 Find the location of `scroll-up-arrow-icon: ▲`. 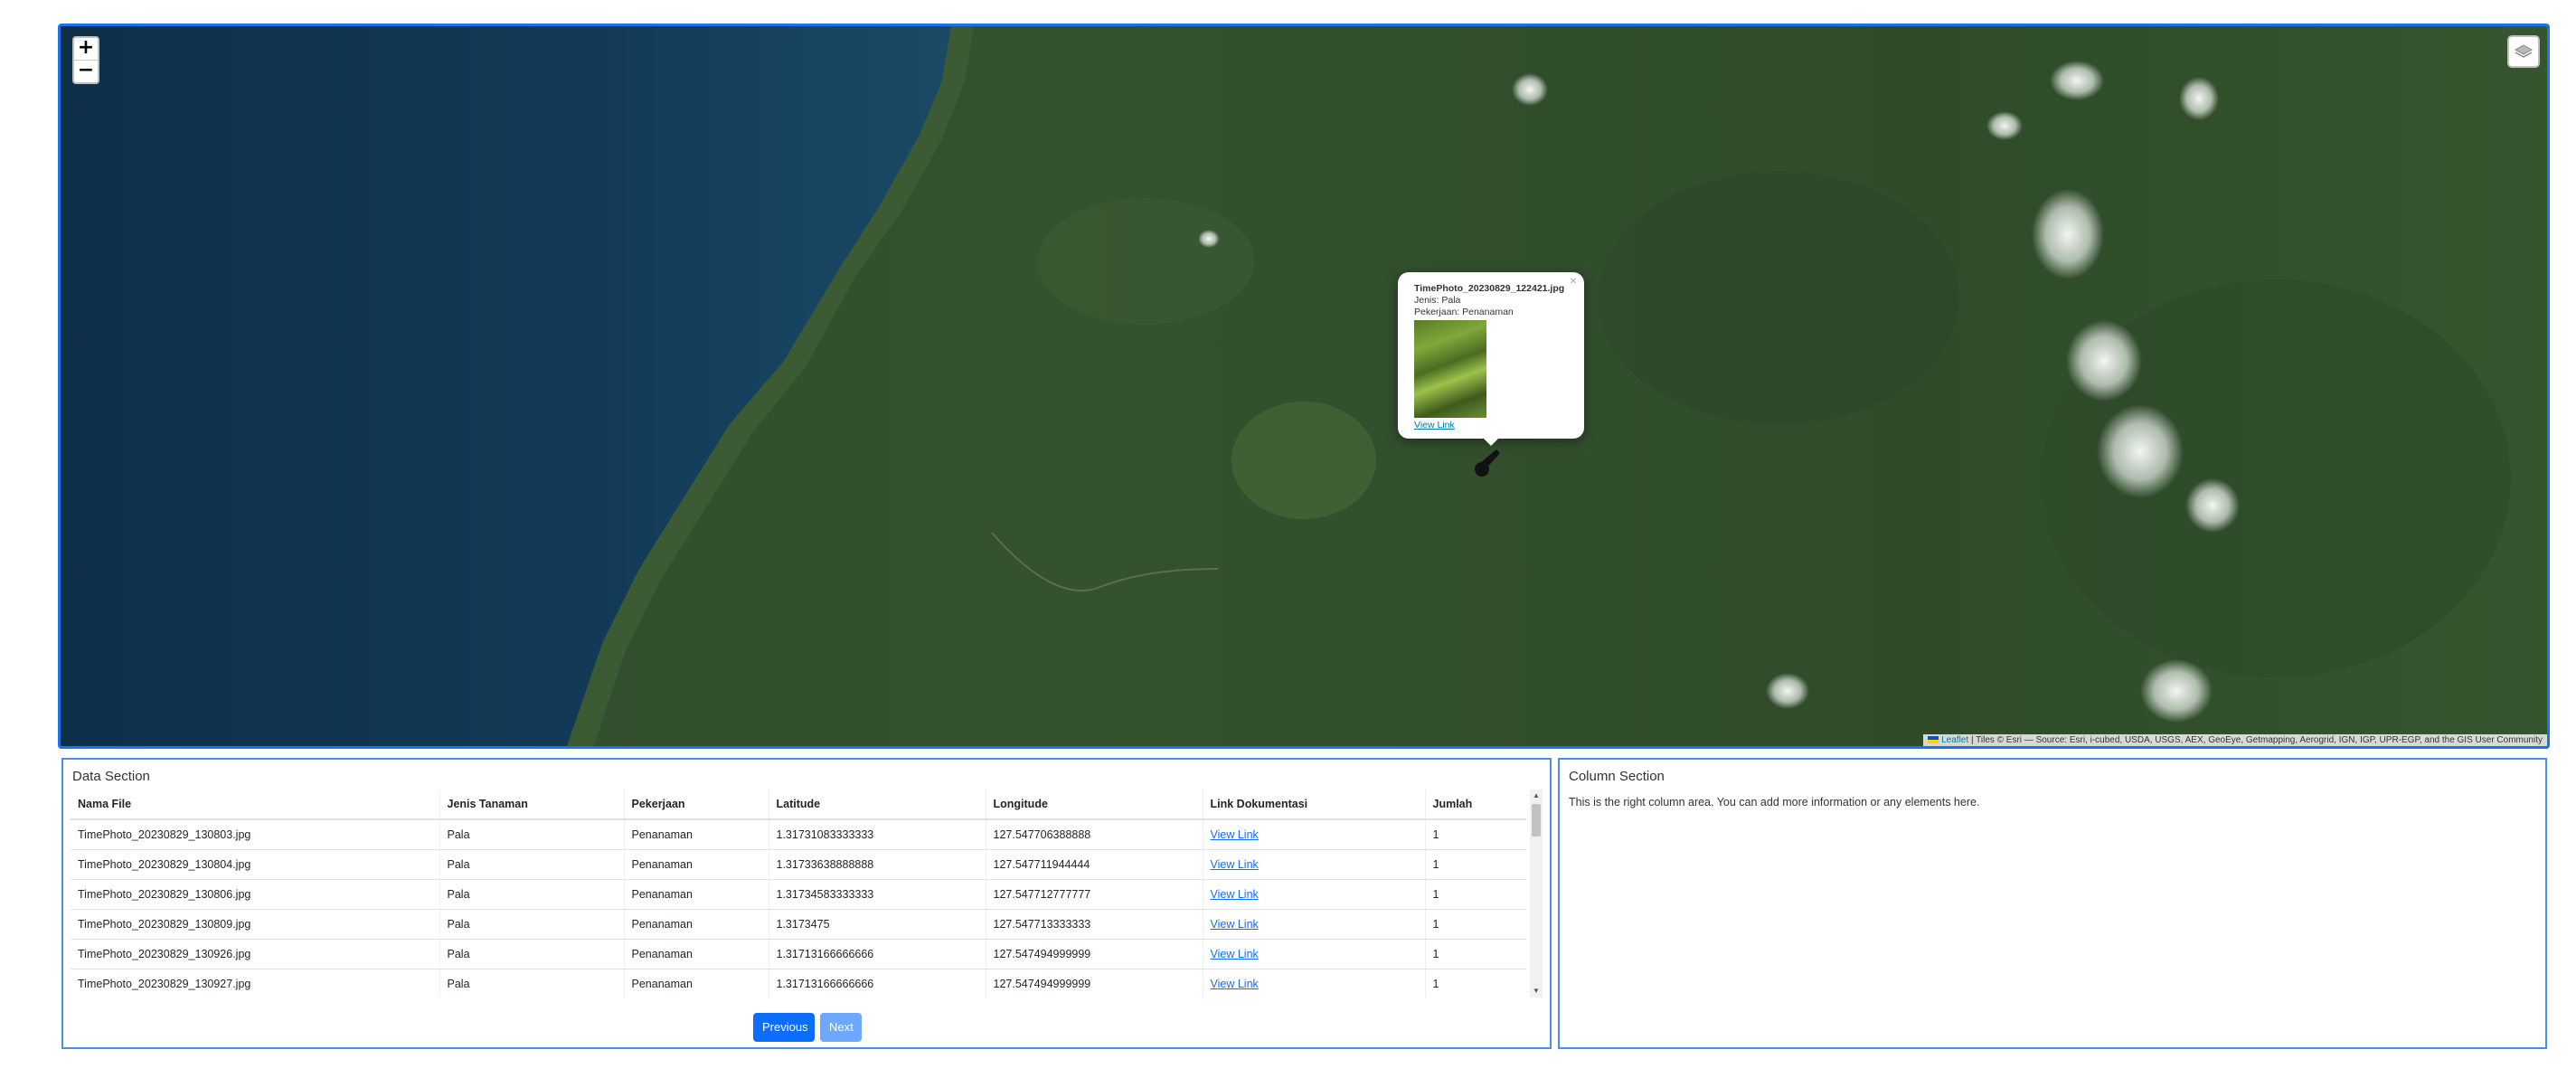

scroll-up-arrow-icon: ▲ is located at coordinates (1536, 796).